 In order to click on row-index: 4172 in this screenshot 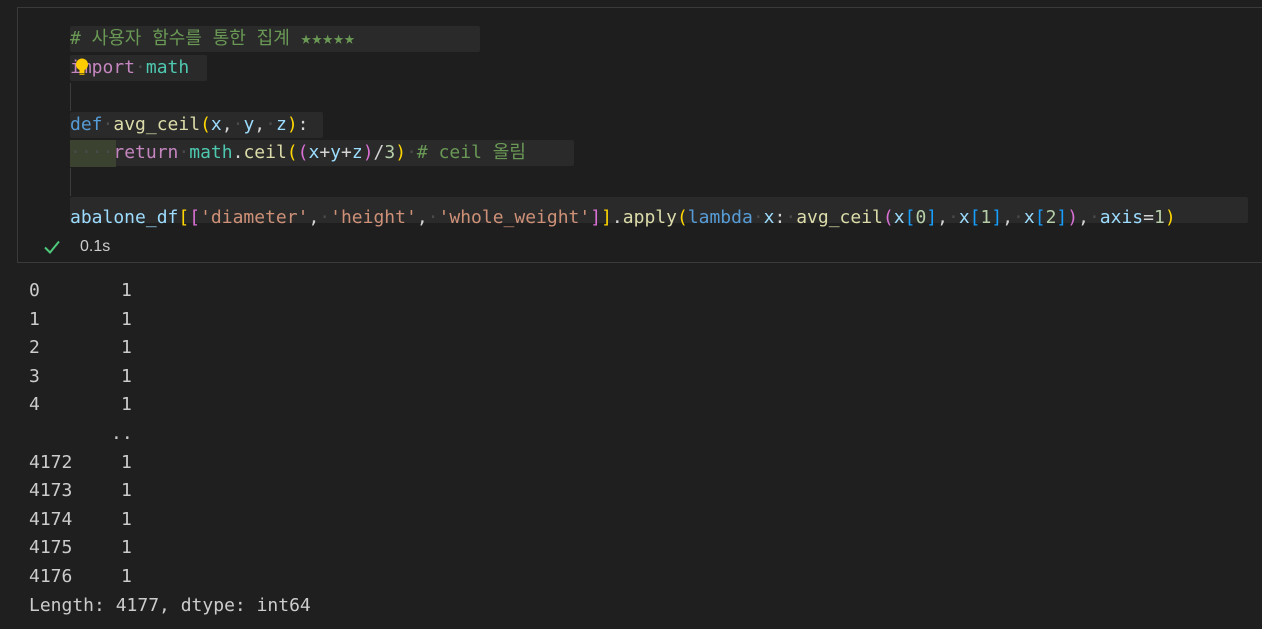, I will do `click(51, 462)`.